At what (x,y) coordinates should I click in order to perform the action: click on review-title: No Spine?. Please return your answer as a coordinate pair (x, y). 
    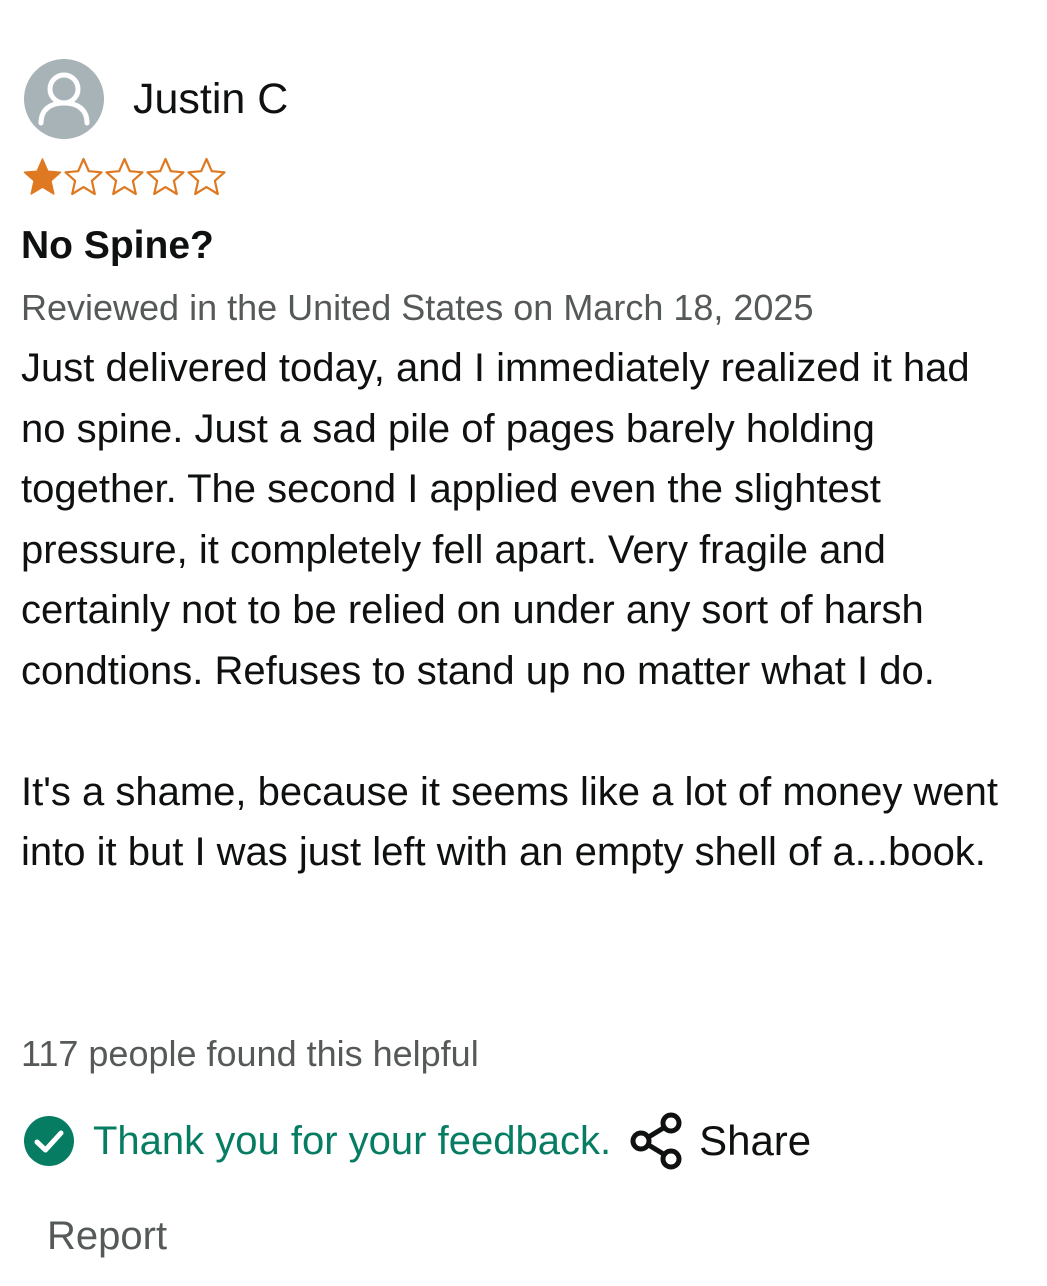
    Looking at the image, I should click on (117, 246).